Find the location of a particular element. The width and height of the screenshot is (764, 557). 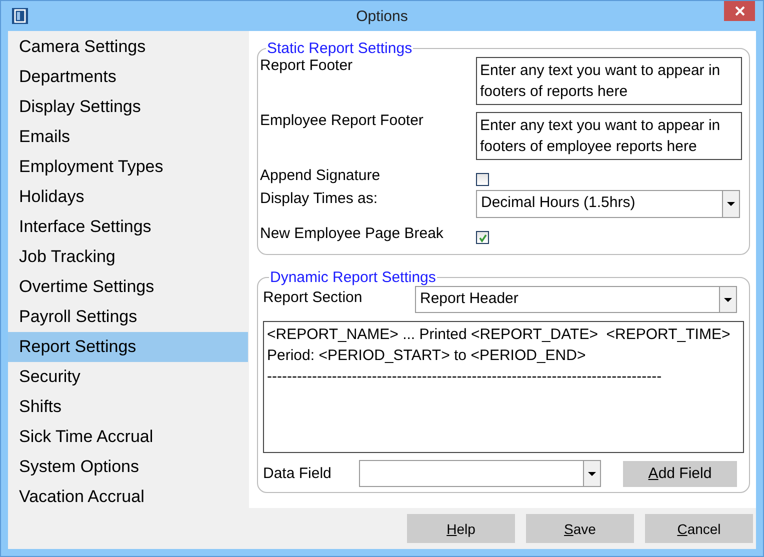

sidebar-item: Job Tracking is located at coordinates (128, 257).